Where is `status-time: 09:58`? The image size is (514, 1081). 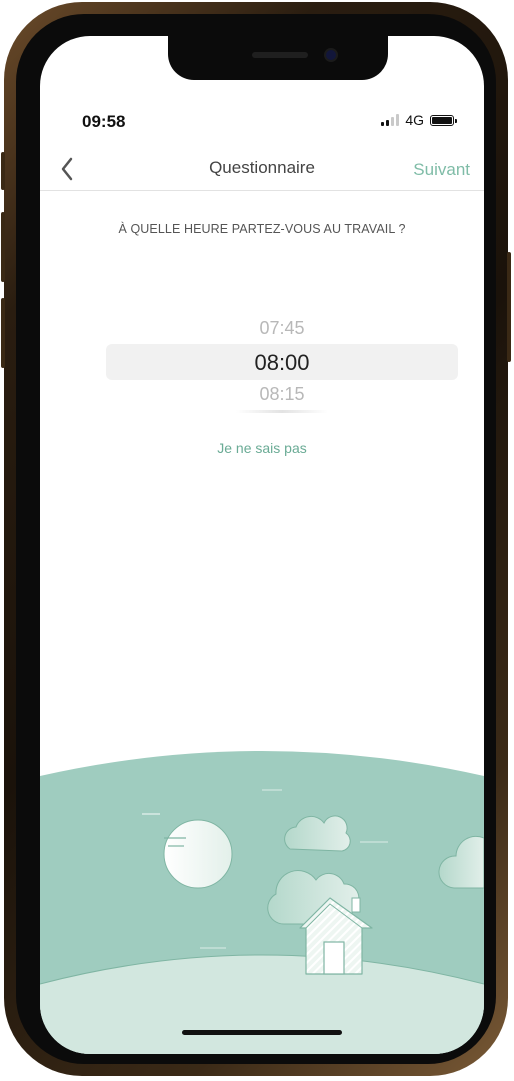
status-time: 09:58 is located at coordinates (104, 121).